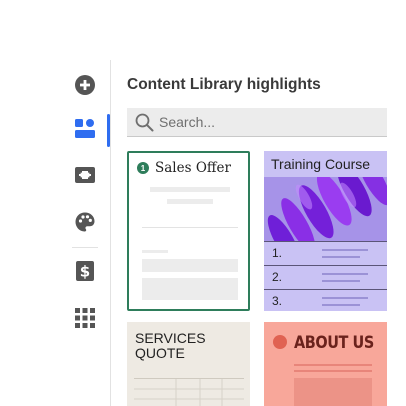  Describe the element at coordinates (170, 338) in the screenshot. I see `card-title-line: SERVICES` at that location.